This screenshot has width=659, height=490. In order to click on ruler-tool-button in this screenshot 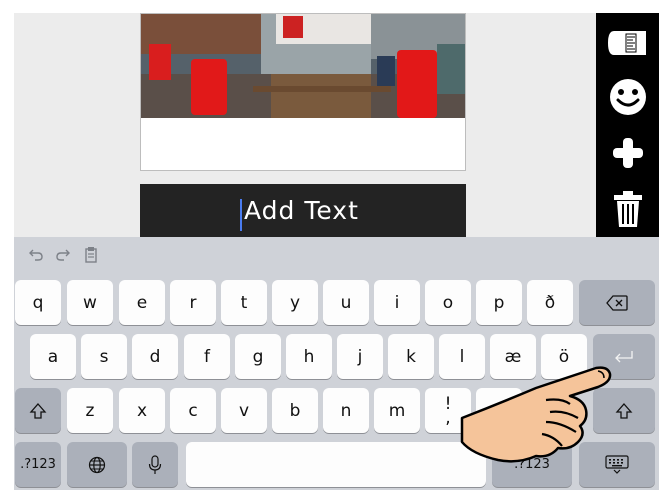, I will do `click(627, 43)`.